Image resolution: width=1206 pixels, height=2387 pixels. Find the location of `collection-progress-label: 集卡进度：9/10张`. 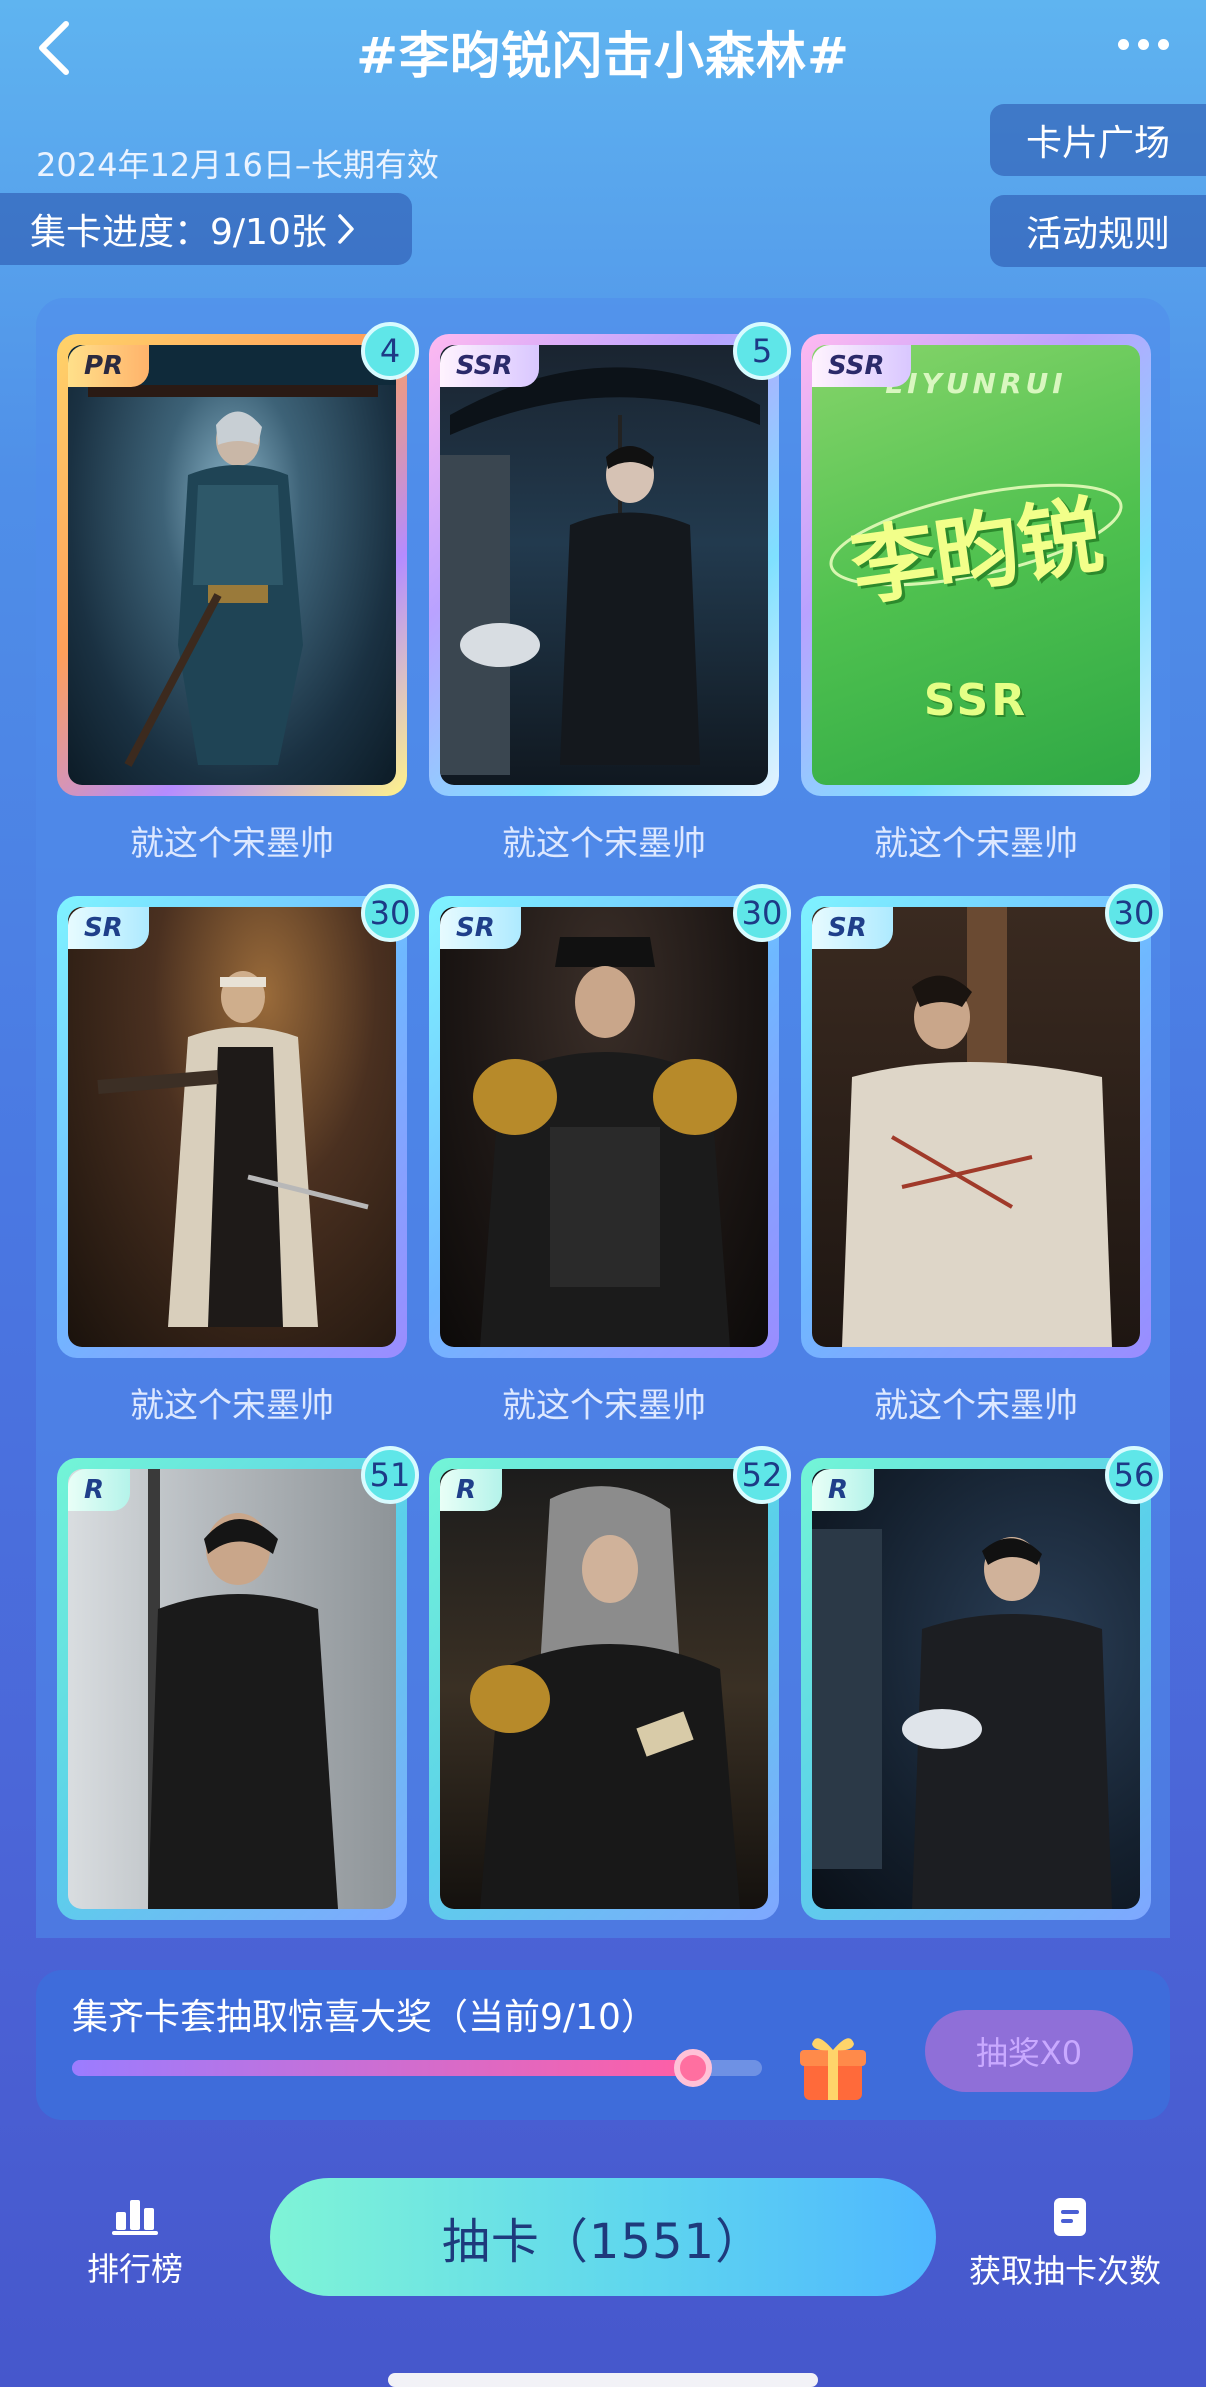

collection-progress-label: 集卡进度：9/10张 is located at coordinates (178, 232).